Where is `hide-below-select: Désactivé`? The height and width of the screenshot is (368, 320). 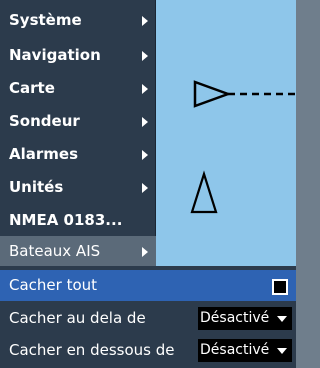 hide-below-select: Désactivé is located at coordinates (245, 350).